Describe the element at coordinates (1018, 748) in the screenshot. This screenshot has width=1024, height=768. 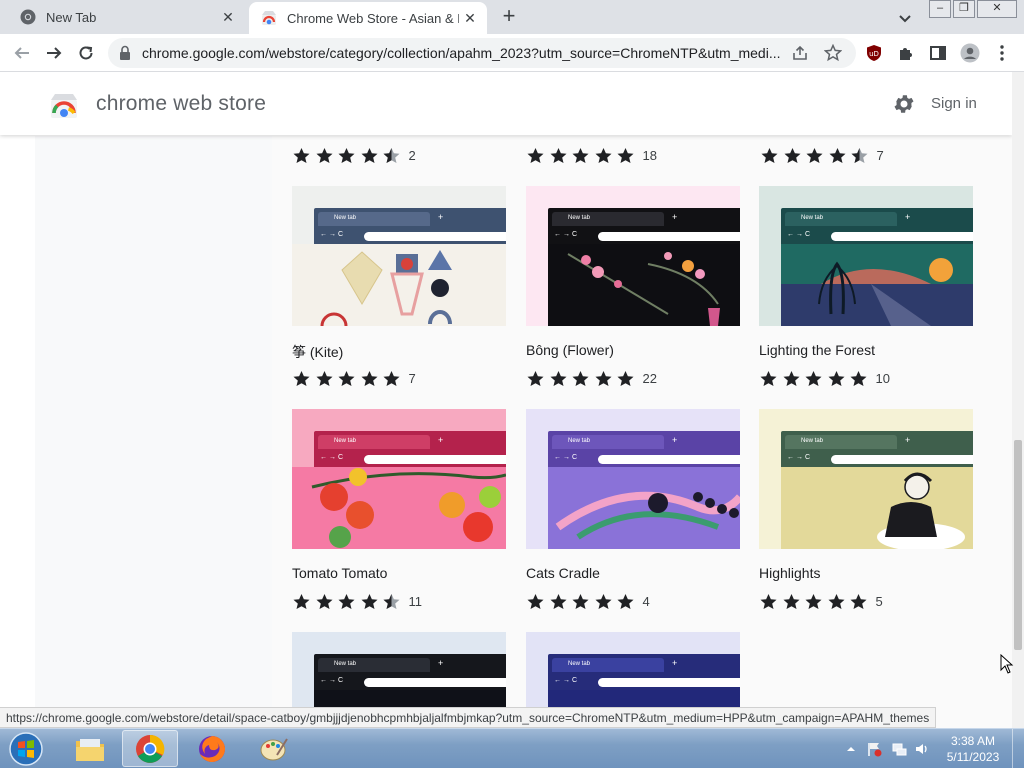
I see `show-desktop-button` at that location.